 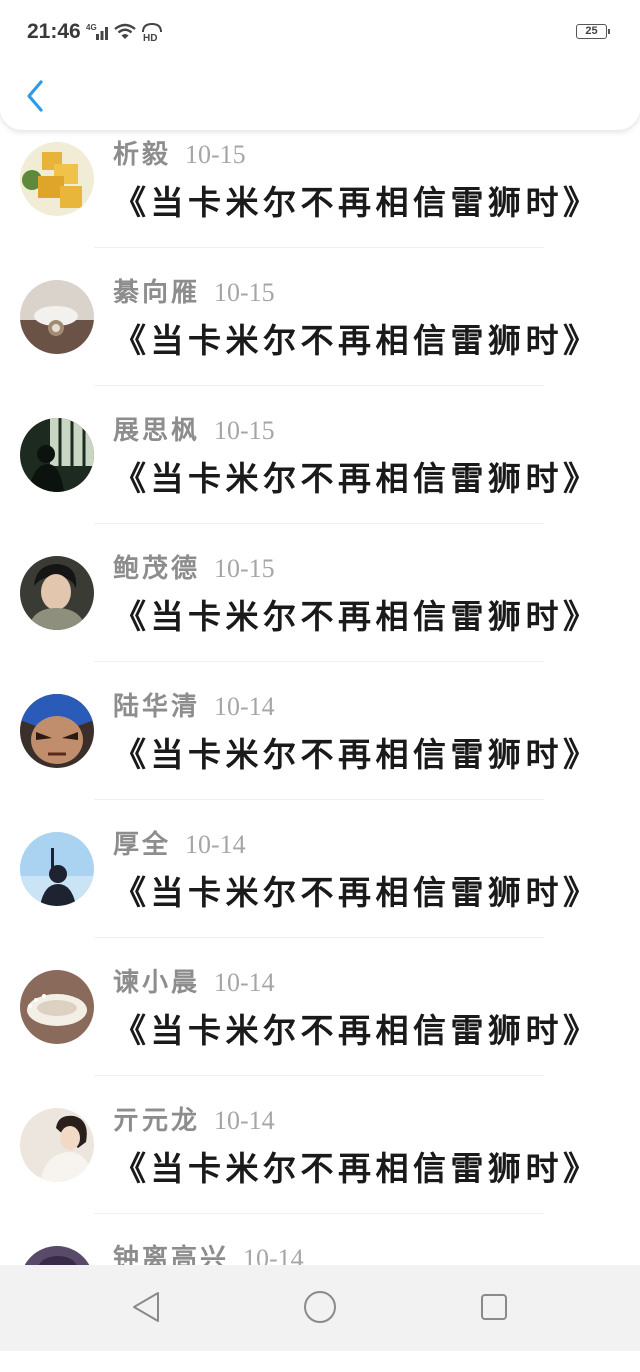 I want to click on comment-item: 亓元龙 10-14 《当卡米尔不再相信雷狮时》, so click(x=320, y=1165).